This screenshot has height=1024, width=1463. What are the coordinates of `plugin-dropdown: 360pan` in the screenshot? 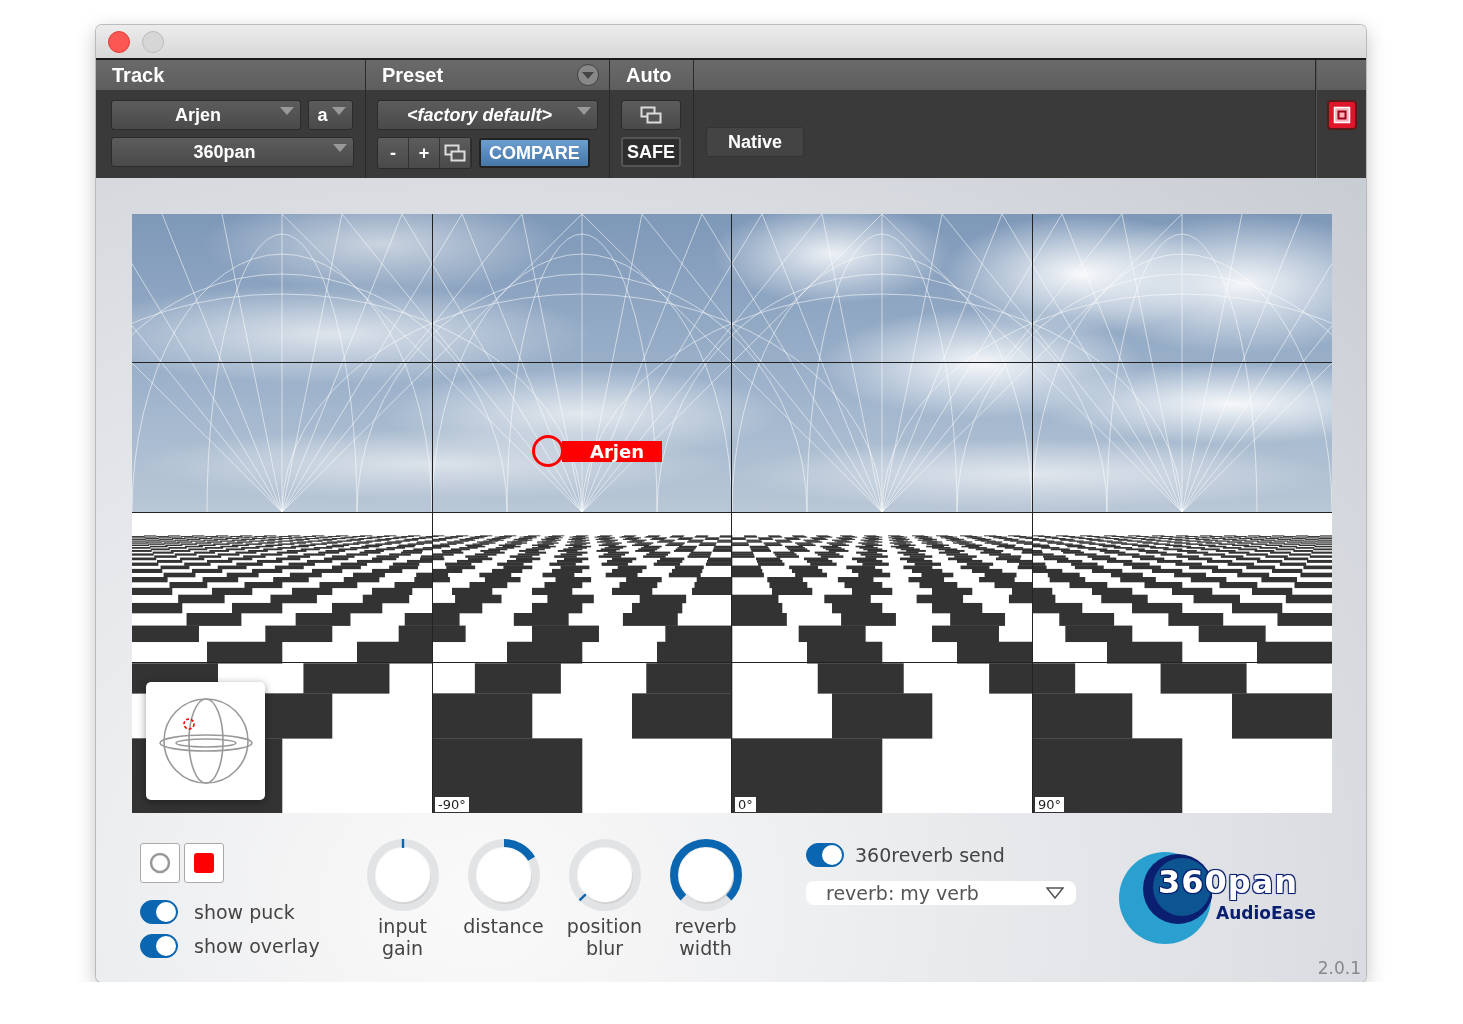 It's located at (232, 152).